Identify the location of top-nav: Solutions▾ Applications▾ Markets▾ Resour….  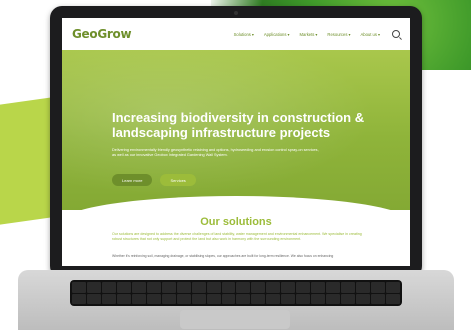
(317, 34).